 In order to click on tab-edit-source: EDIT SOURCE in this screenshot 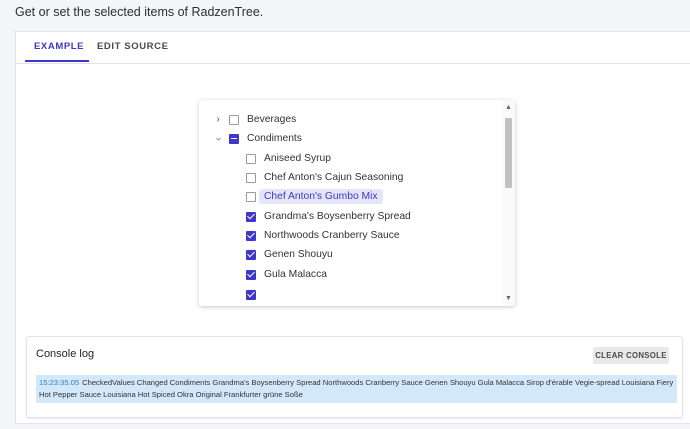, I will do `click(133, 47)`.